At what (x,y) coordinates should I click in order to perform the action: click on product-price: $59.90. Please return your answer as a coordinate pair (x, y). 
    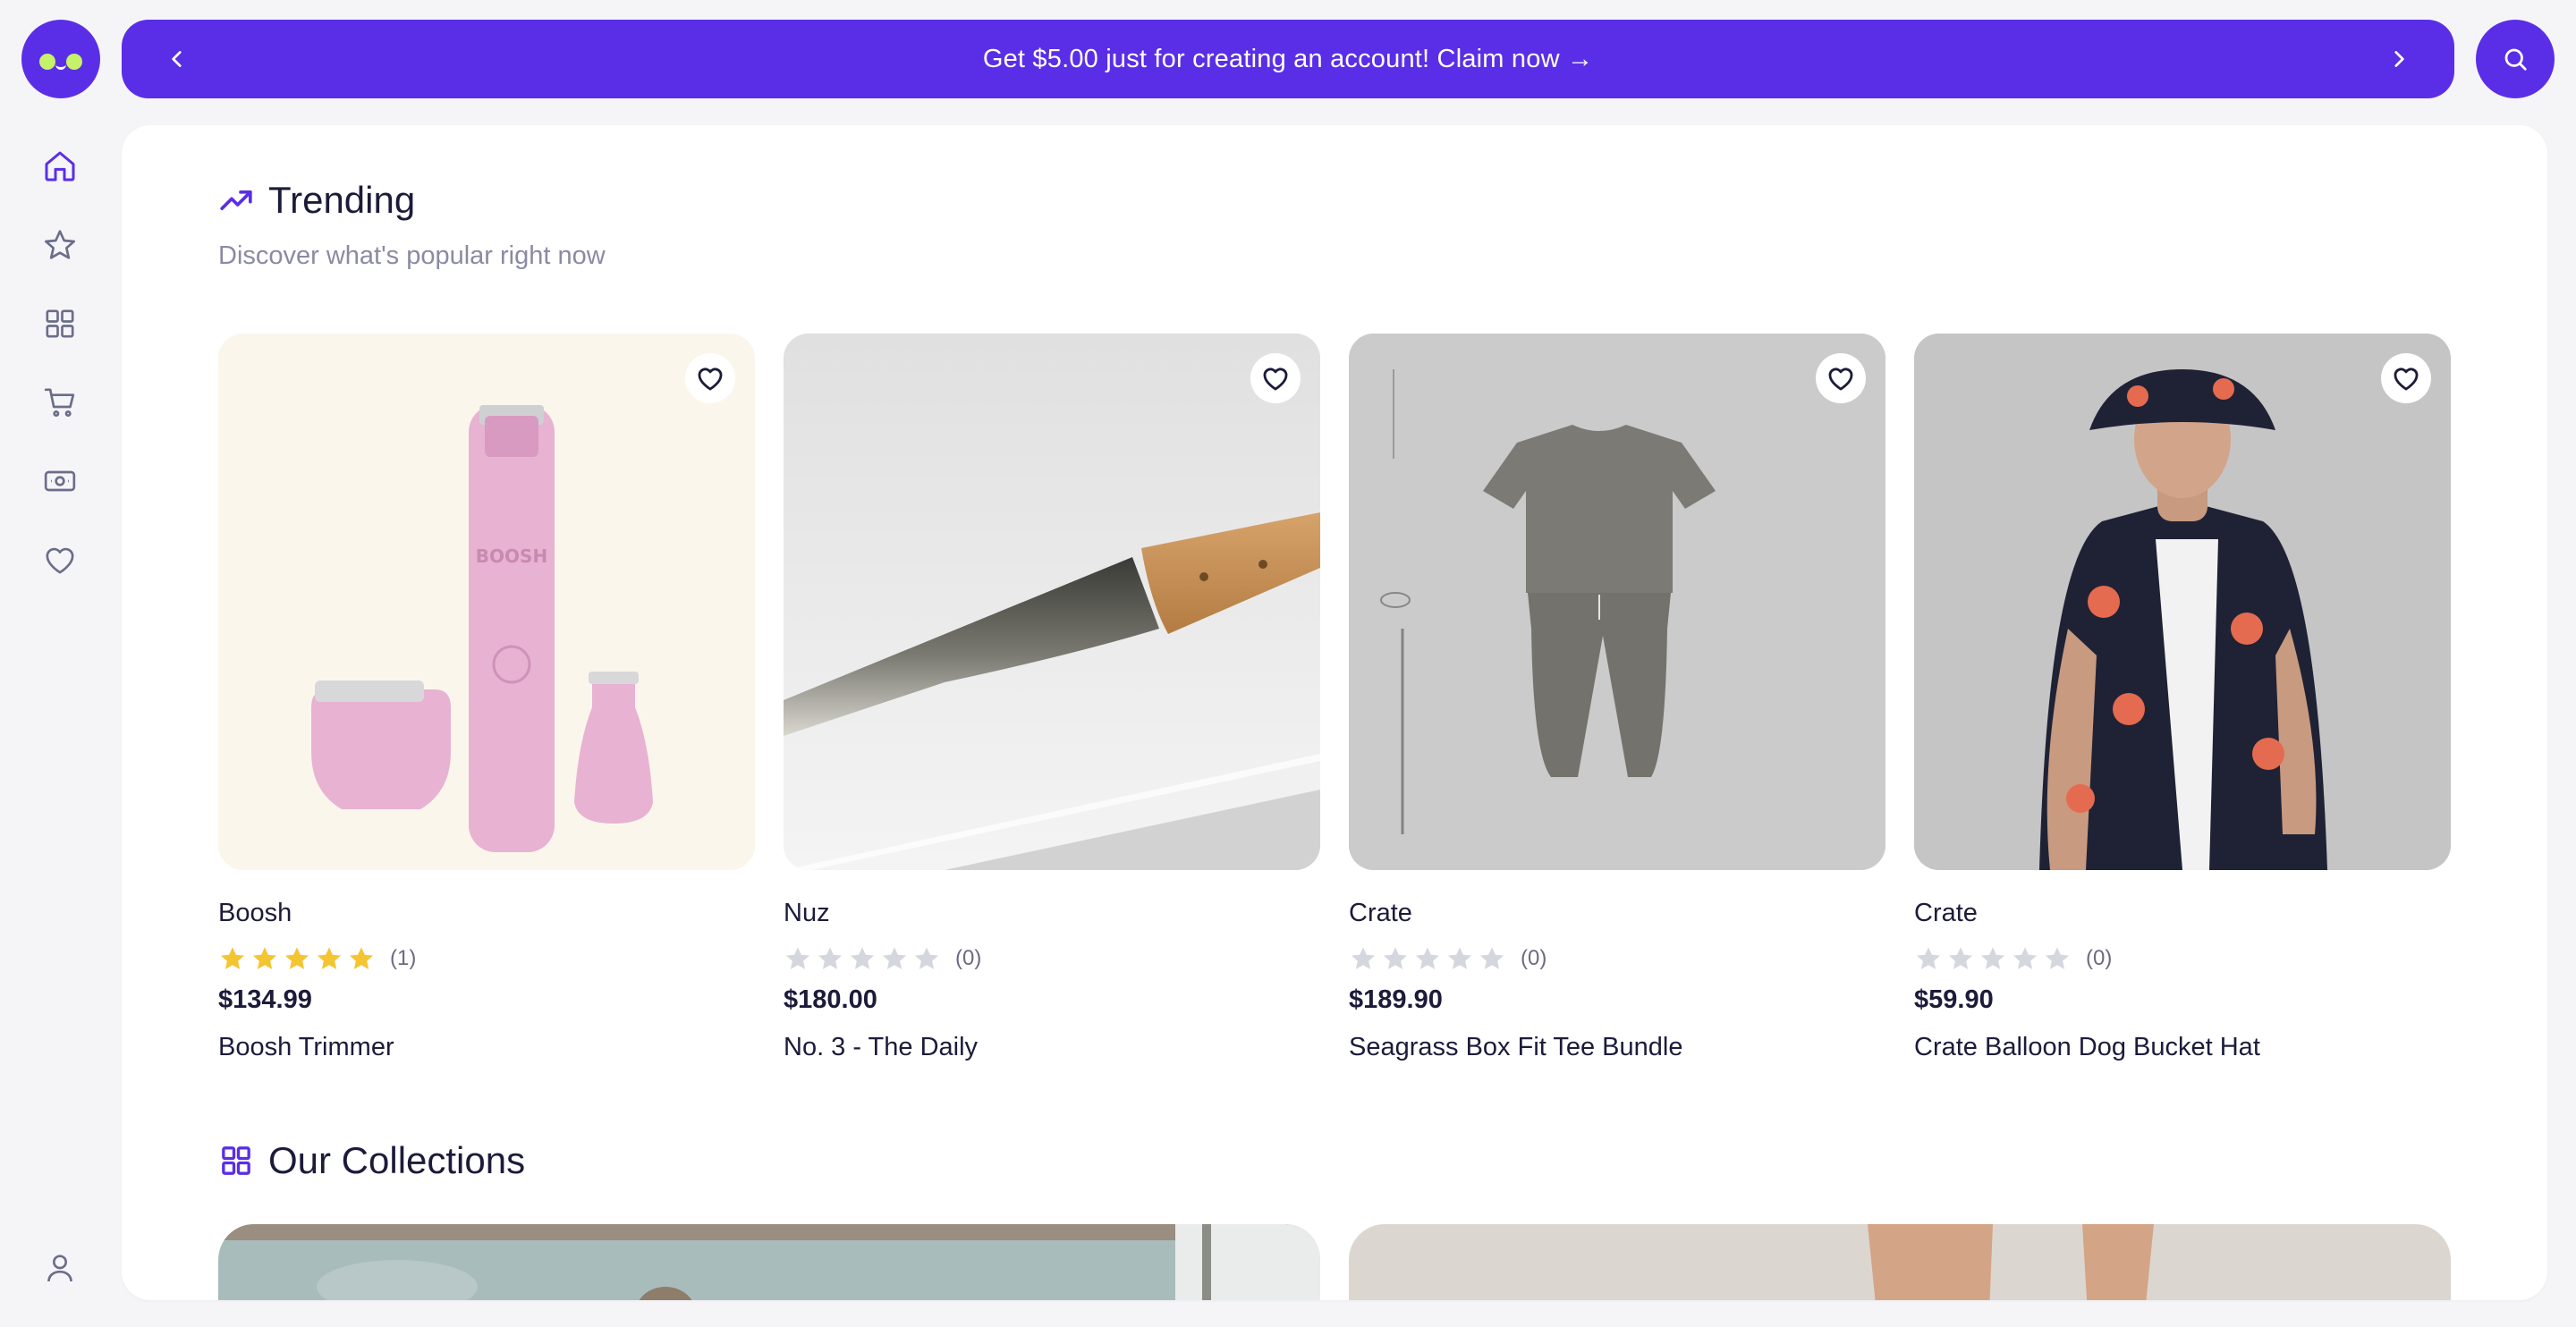
    Looking at the image, I should click on (1954, 999).